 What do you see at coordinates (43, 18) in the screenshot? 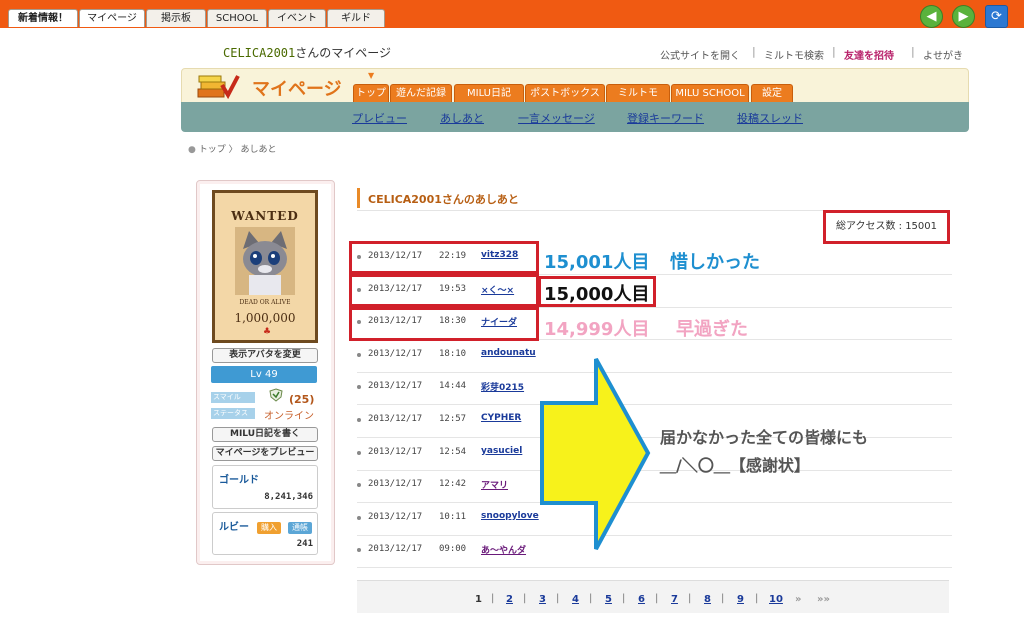
I see `tab-news: 新着情報！` at bounding box center [43, 18].